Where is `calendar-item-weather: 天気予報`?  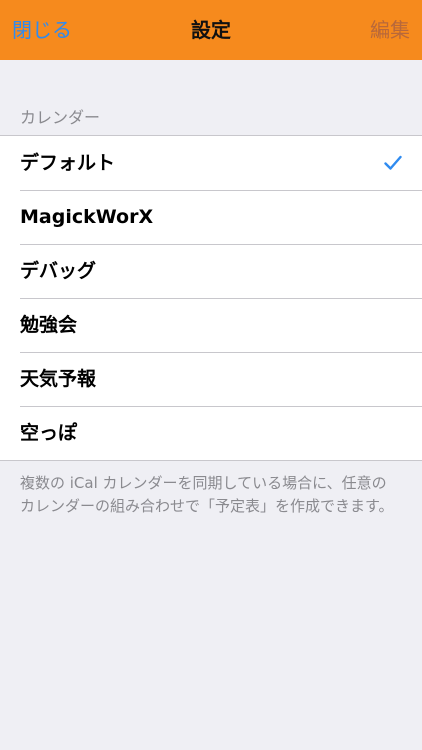
calendar-item-weather: 天気予報 is located at coordinates (211, 379).